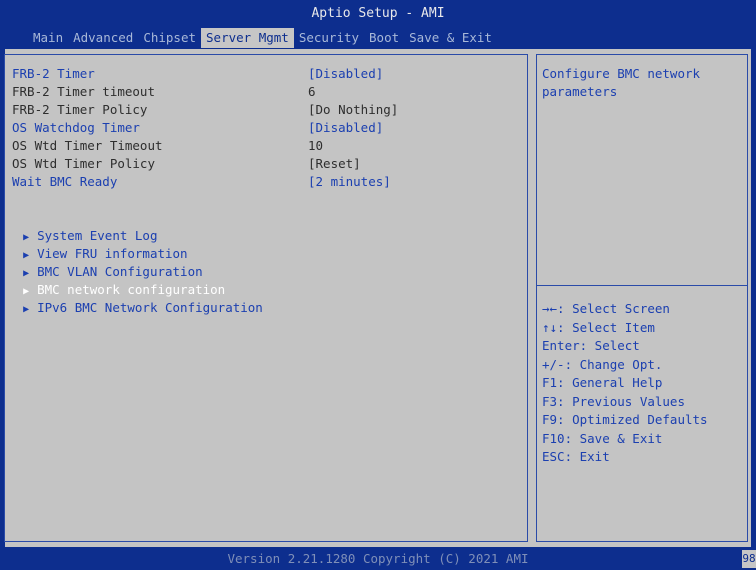 This screenshot has height=570, width=756. Describe the element at coordinates (621, 73) in the screenshot. I see `help-text-line: Configure BMC network` at that location.